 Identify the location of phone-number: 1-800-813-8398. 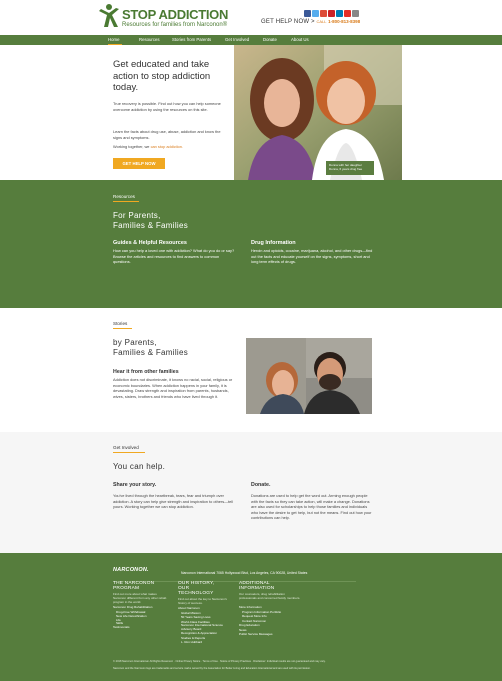
(344, 21).